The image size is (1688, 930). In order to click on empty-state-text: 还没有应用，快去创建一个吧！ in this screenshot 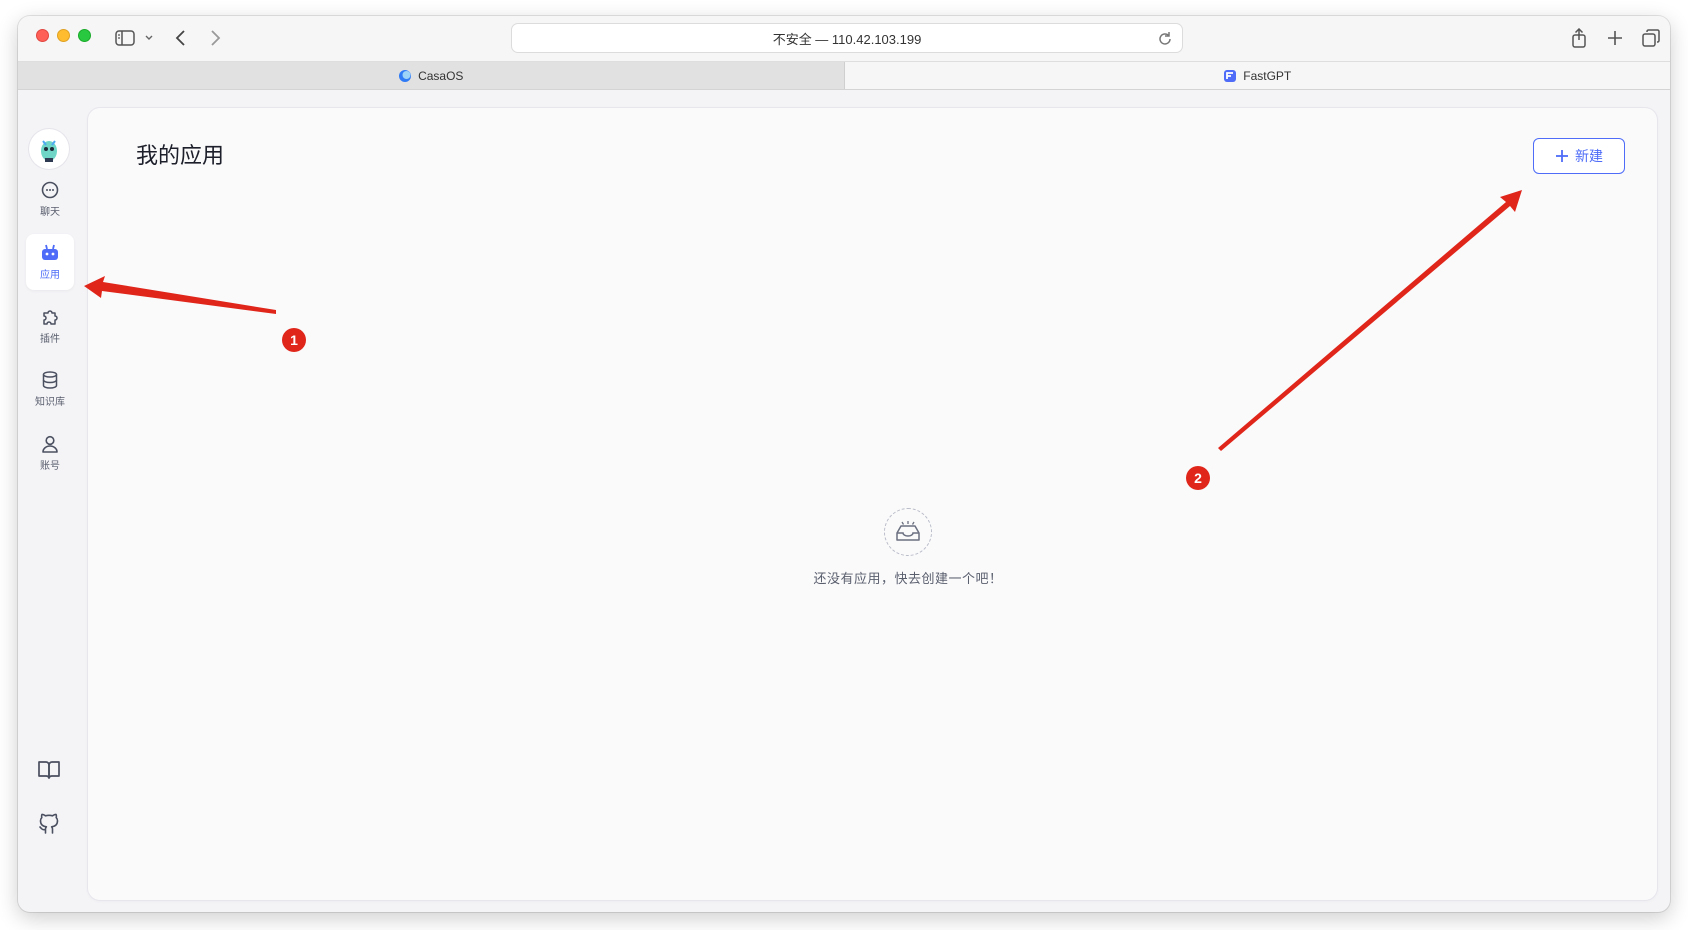, I will do `click(908, 578)`.